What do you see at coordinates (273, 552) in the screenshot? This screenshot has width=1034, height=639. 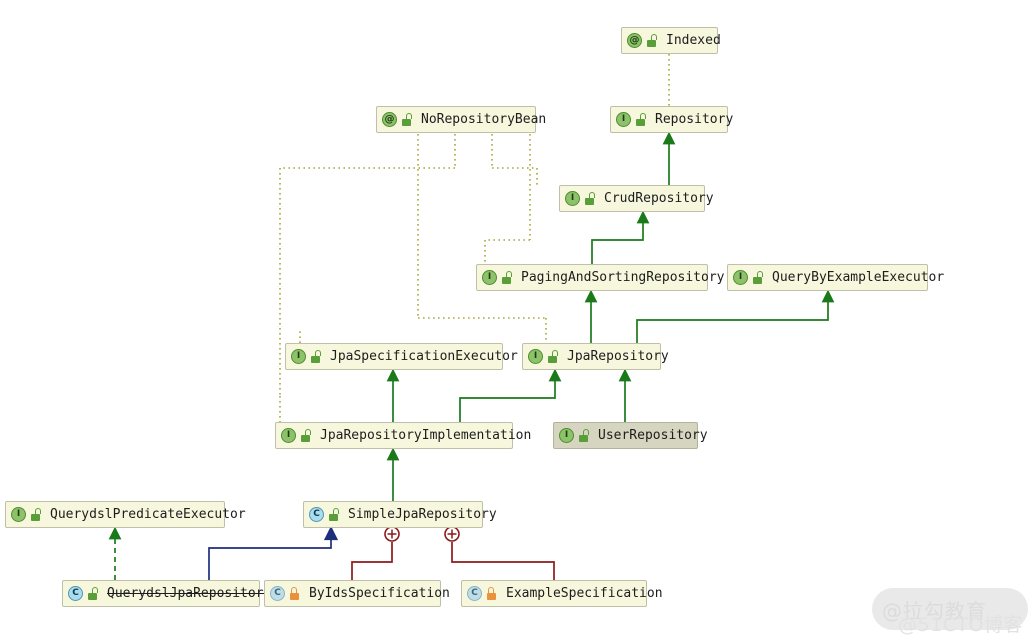 I see `edge-extends-querydsljparepo-simplejparepo` at bounding box center [273, 552].